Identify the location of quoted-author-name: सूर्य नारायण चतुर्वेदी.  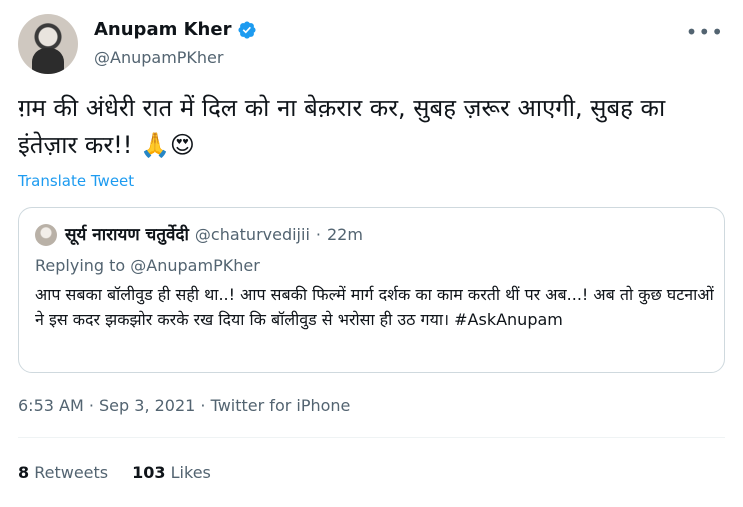
(127, 235).